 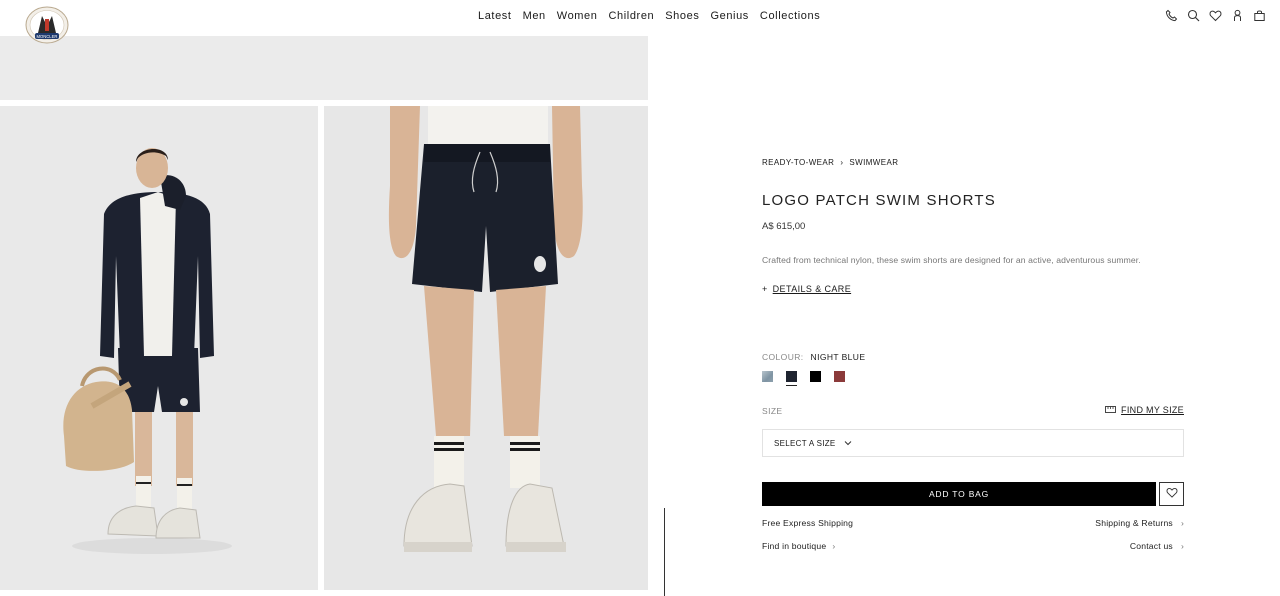 I want to click on details-care-toggle: + DETAILS & CARE, so click(x=806, y=289).